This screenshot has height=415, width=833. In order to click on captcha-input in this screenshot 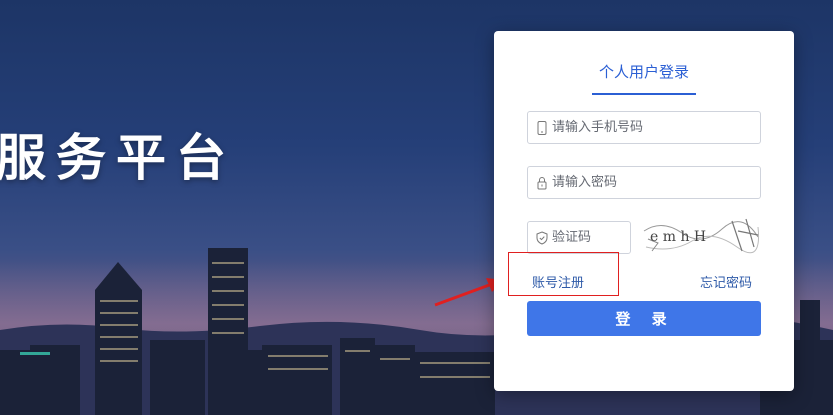, I will do `click(588, 237)`.